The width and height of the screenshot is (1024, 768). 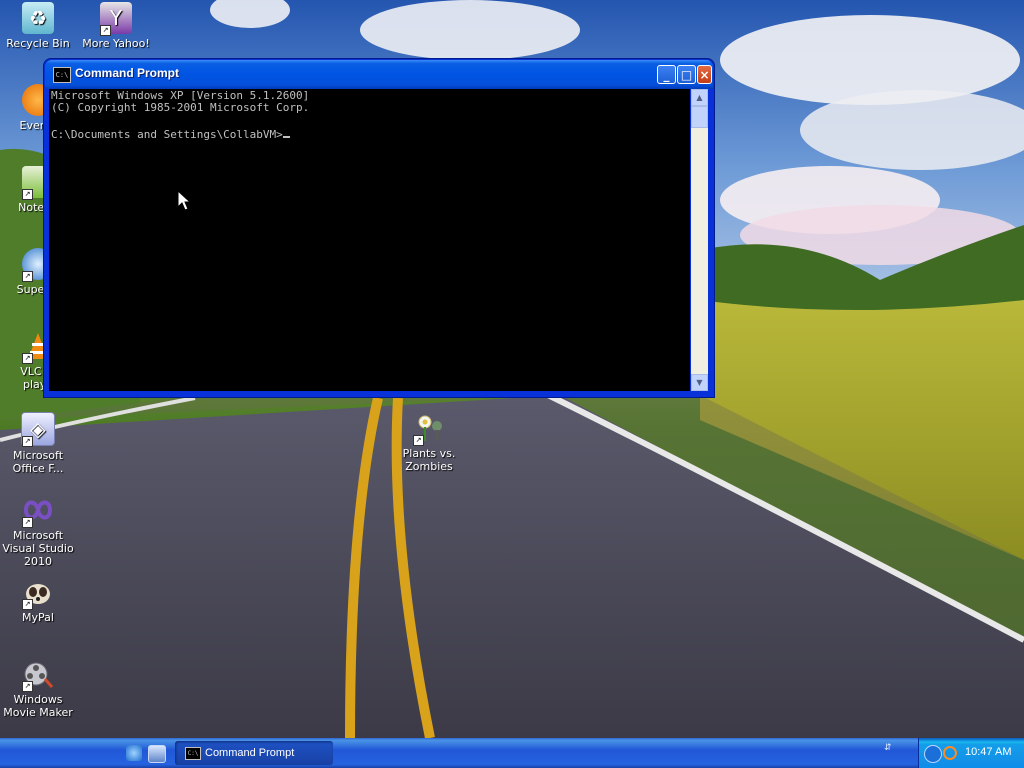 What do you see at coordinates (38, 18) in the screenshot?
I see `recycle-bin-icon: ♻` at bounding box center [38, 18].